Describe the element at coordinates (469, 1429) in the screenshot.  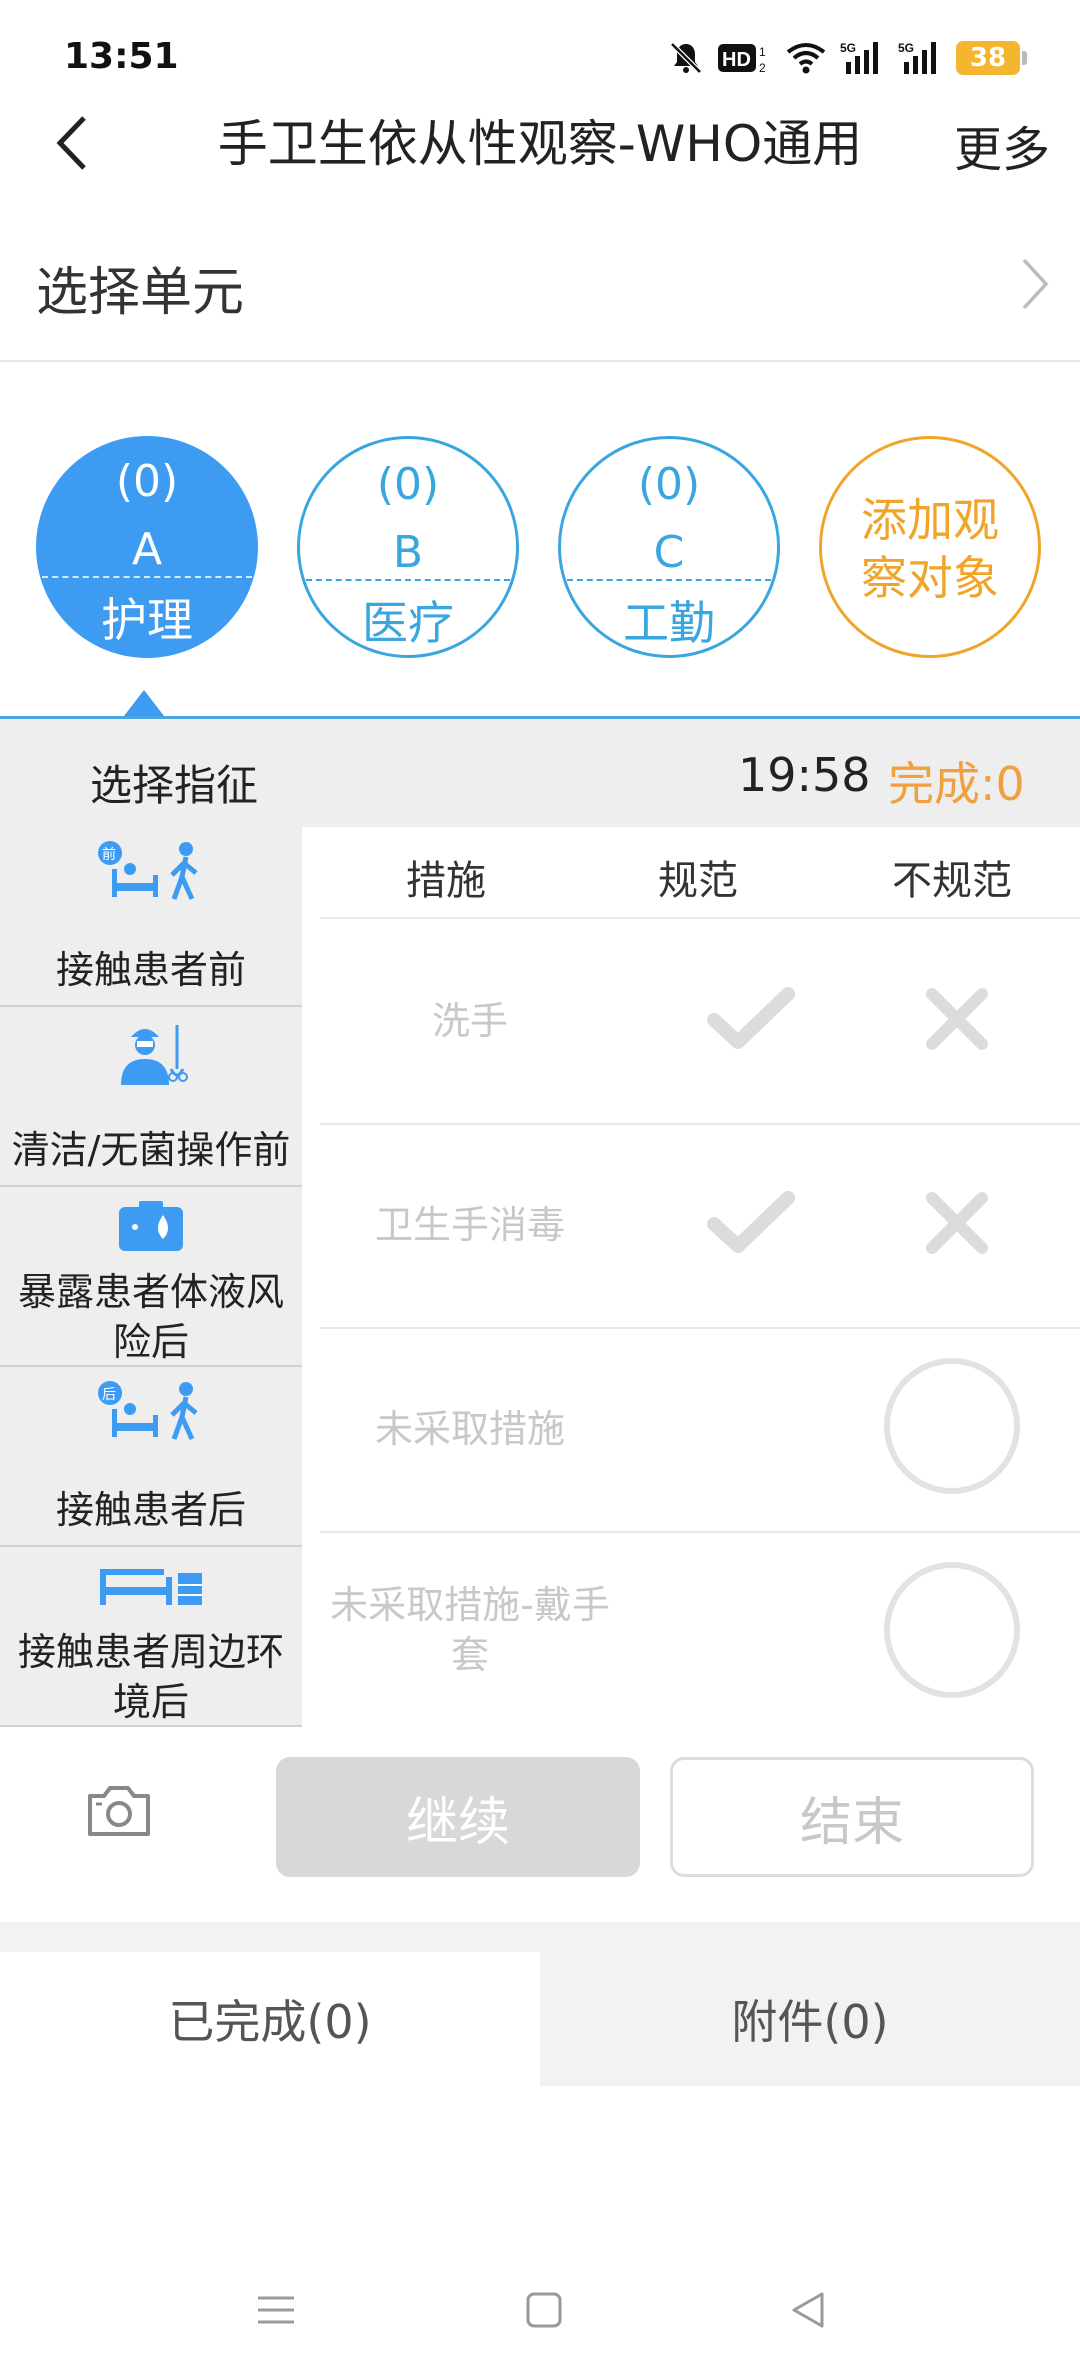
I see `measure-label: 未采取措施` at that location.